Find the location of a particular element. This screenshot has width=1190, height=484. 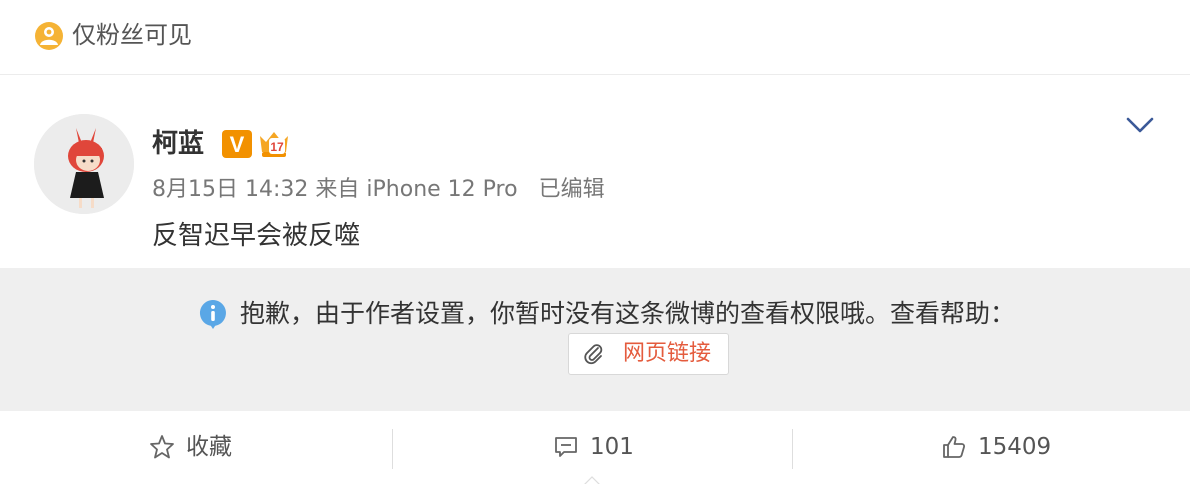

post-meta: 8月15日 14:32 来自 iPhone 12 Pro 已编辑 is located at coordinates (378, 190).